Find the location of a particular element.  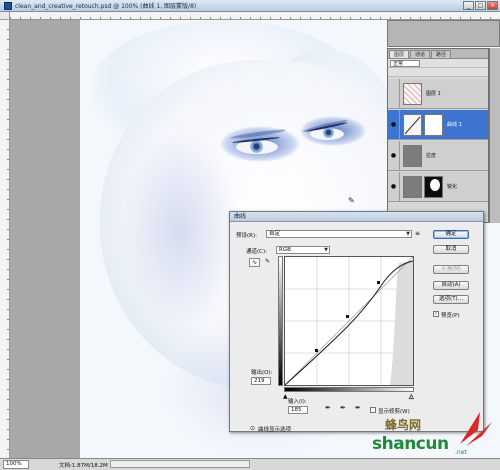

black-eyedropper-icon: ✒ is located at coordinates (328, 408).